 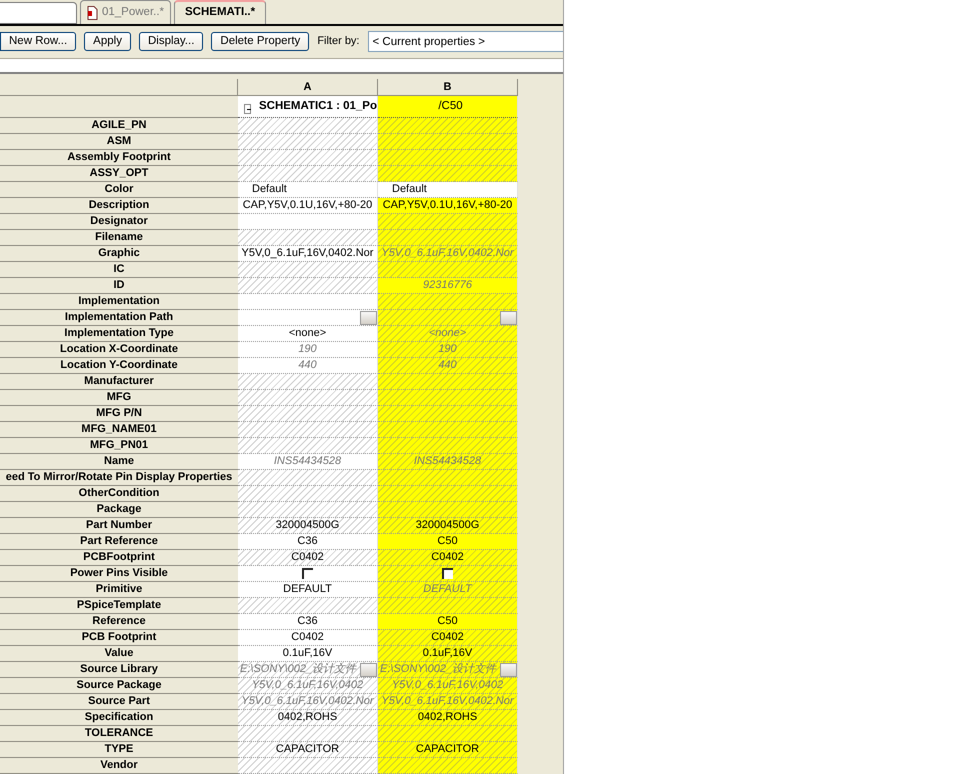 What do you see at coordinates (119, 174) in the screenshot?
I see `row-label: ASSY_OPT` at bounding box center [119, 174].